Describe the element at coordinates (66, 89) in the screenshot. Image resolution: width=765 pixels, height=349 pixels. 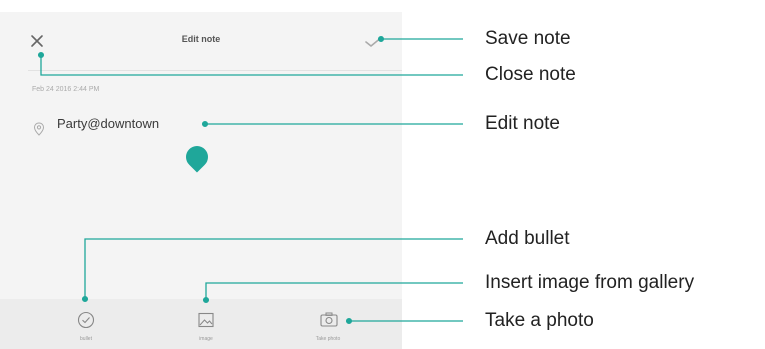
I see `note-timestamp: Feb 24 2016 2:44 PM` at that location.